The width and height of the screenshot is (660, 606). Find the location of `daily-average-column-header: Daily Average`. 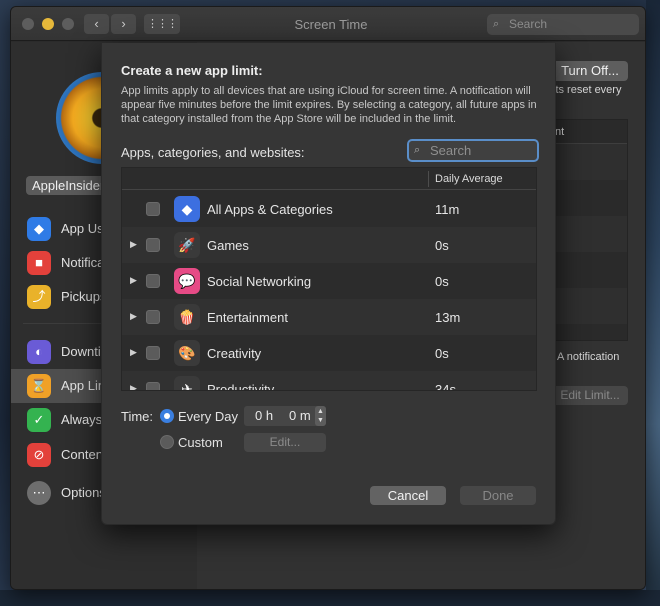

daily-average-column-header: Daily Average is located at coordinates (469, 179).